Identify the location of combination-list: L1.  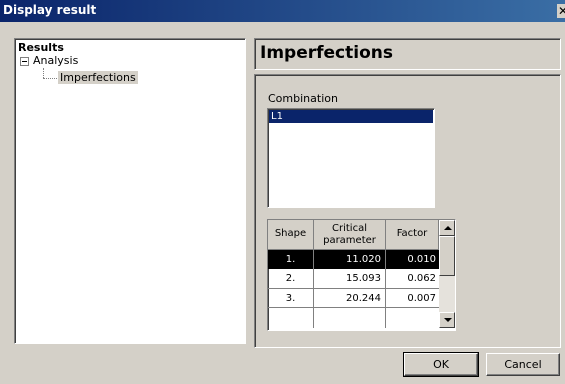
(351, 158).